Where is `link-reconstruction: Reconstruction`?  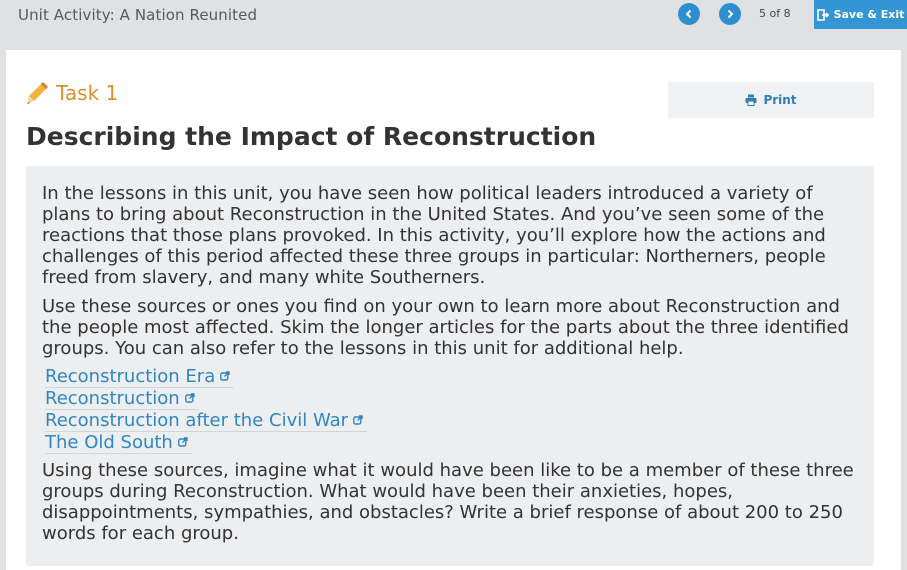
link-reconstruction: Reconstruction is located at coordinates (122, 399).